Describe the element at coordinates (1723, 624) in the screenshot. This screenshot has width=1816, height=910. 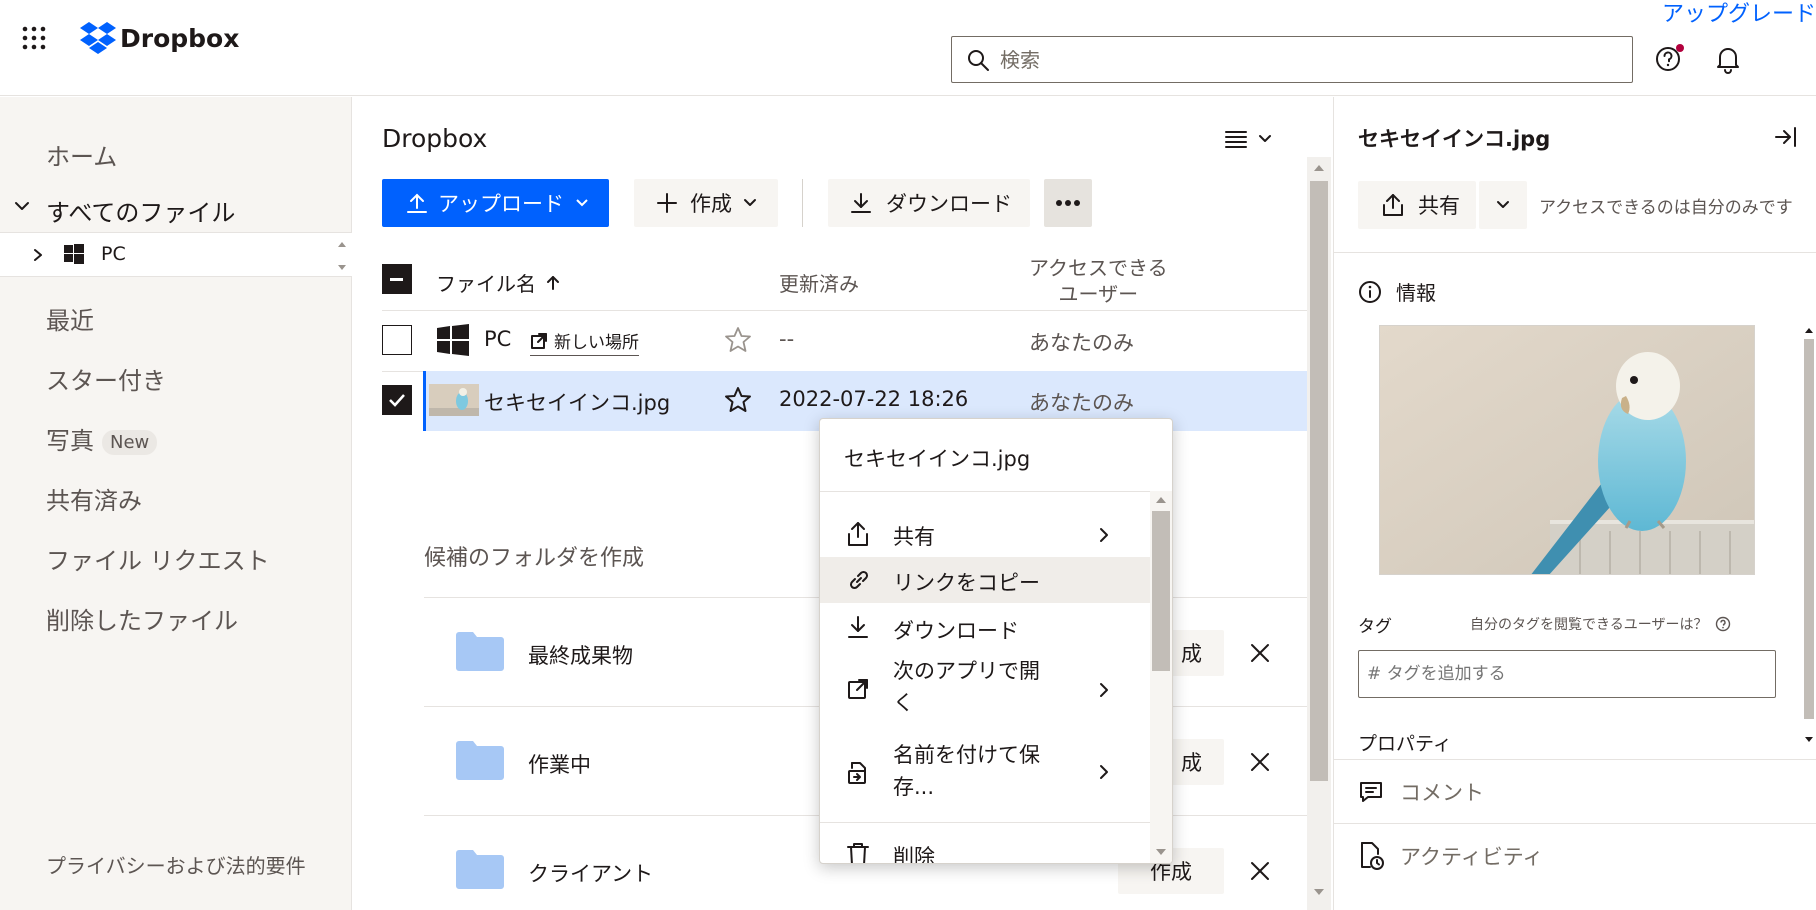
I see `help-circle-icon` at that location.